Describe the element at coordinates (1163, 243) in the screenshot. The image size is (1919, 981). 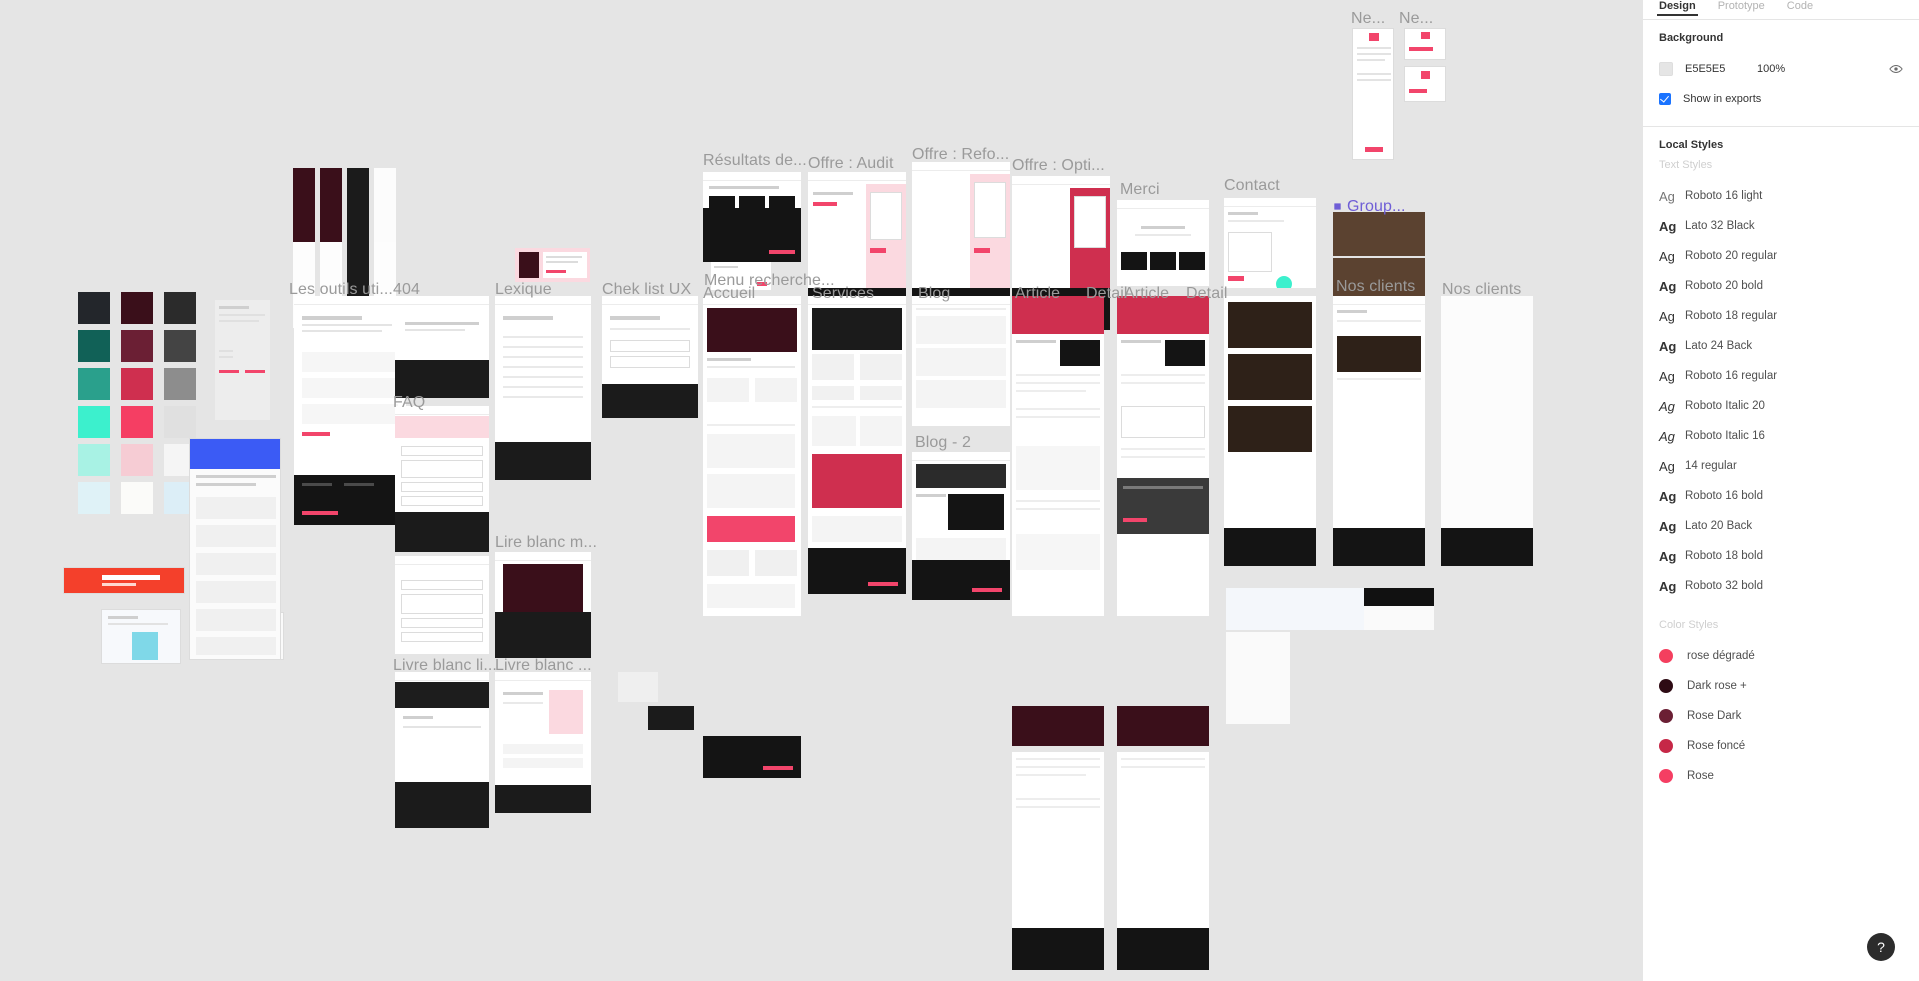
I see `artboard-merci` at that location.